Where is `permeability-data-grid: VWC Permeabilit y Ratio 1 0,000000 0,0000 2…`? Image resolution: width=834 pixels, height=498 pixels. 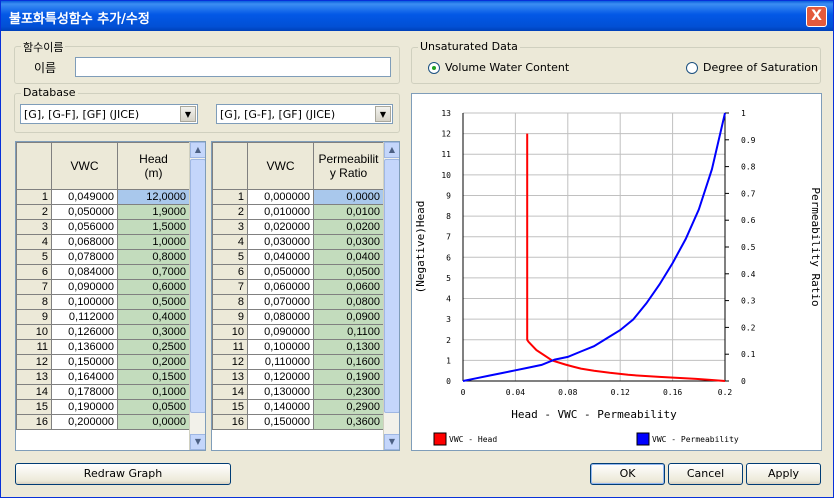
permeability-data-grid: VWC Permeabilit y Ratio 1 0,000000 0,0000 2… is located at coordinates (305, 296).